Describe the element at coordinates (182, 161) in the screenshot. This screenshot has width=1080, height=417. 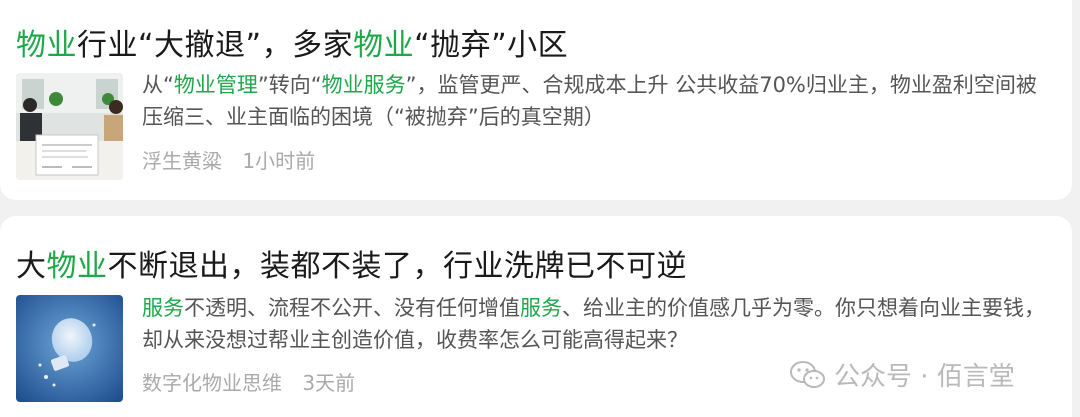
I see `article-author: 浮生黄粱` at that location.